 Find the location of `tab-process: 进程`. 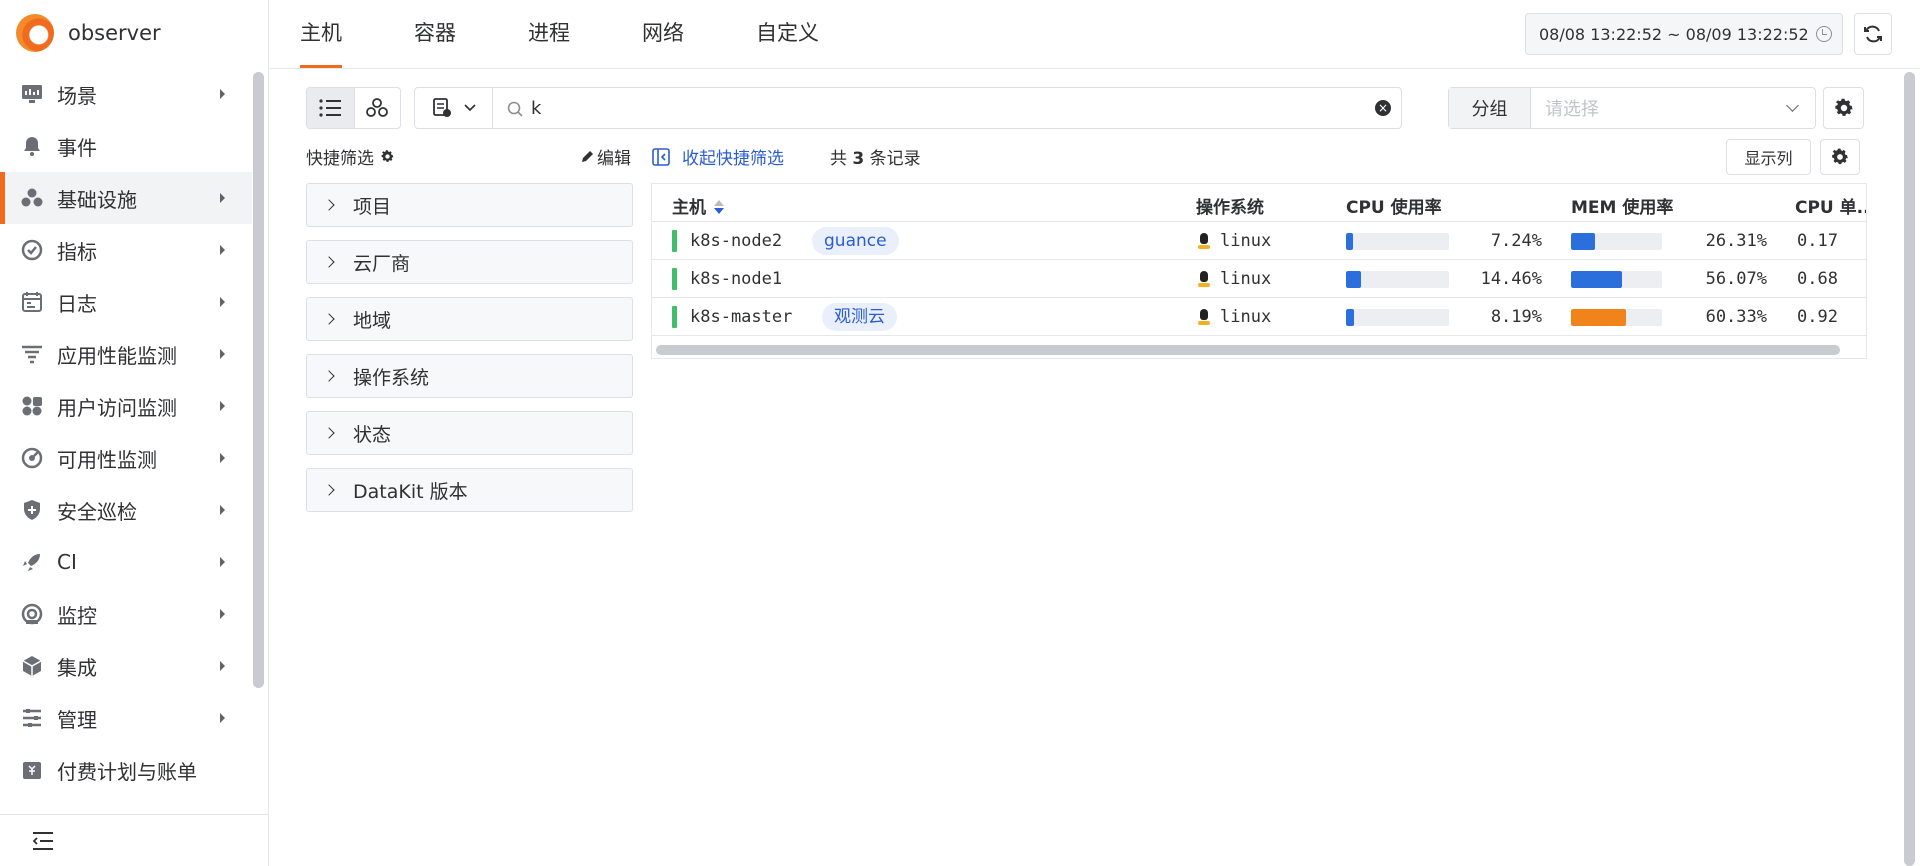

tab-process: 进程 is located at coordinates (549, 34).